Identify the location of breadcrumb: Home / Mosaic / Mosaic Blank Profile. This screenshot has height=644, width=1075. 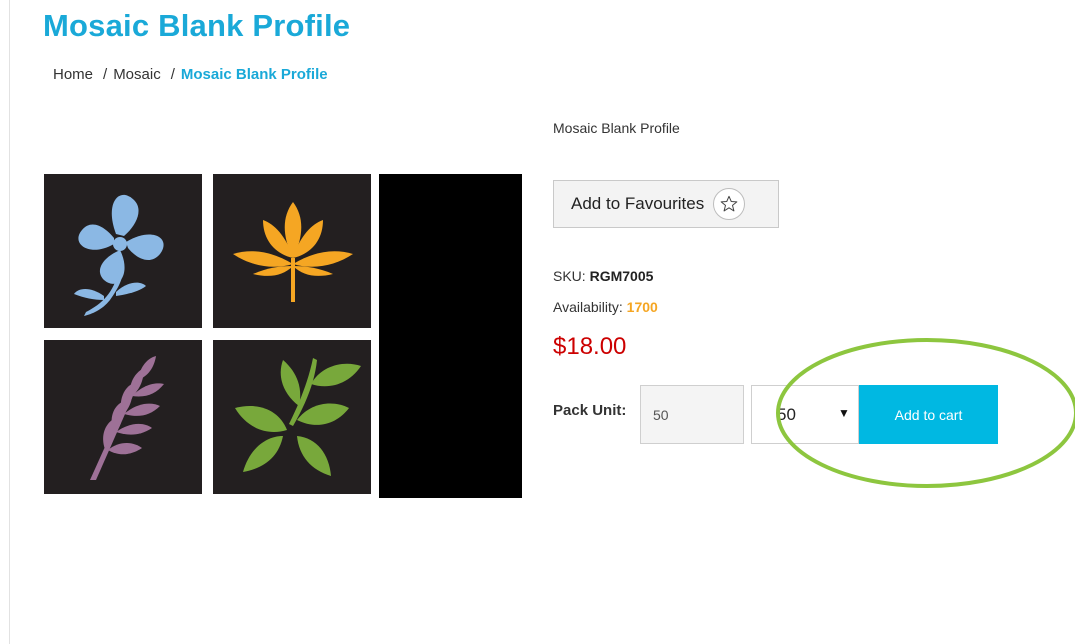
(190, 74).